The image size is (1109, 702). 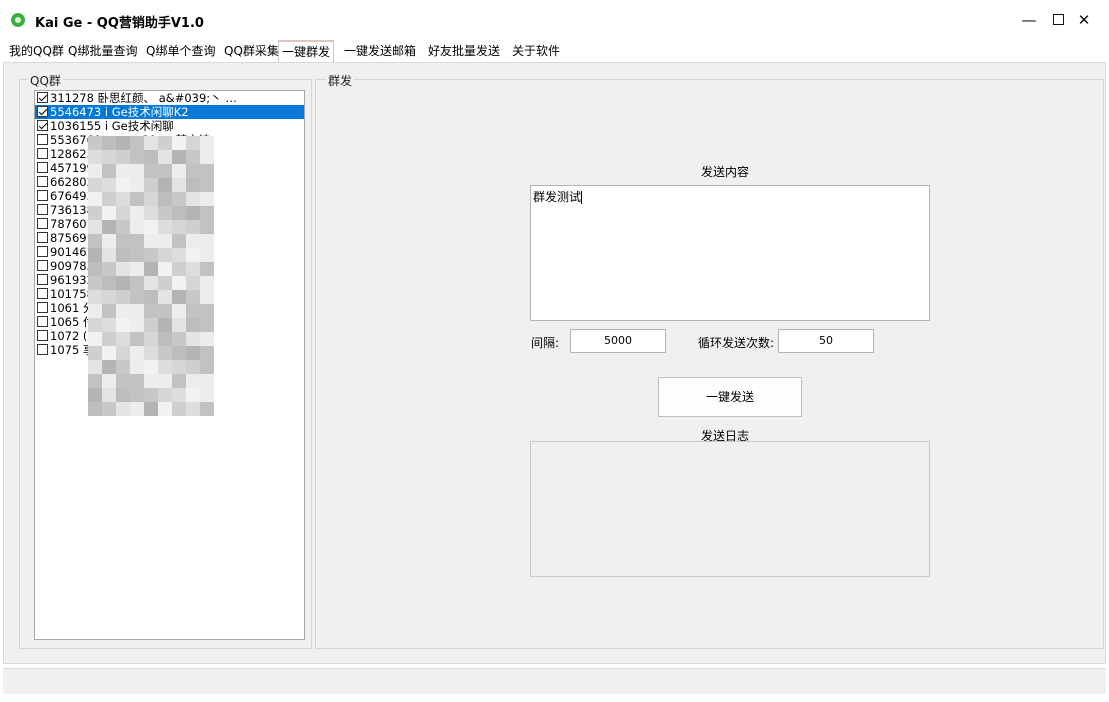 I want to click on tab-one-click-email: 一键发送邮箱, so click(x=380, y=51).